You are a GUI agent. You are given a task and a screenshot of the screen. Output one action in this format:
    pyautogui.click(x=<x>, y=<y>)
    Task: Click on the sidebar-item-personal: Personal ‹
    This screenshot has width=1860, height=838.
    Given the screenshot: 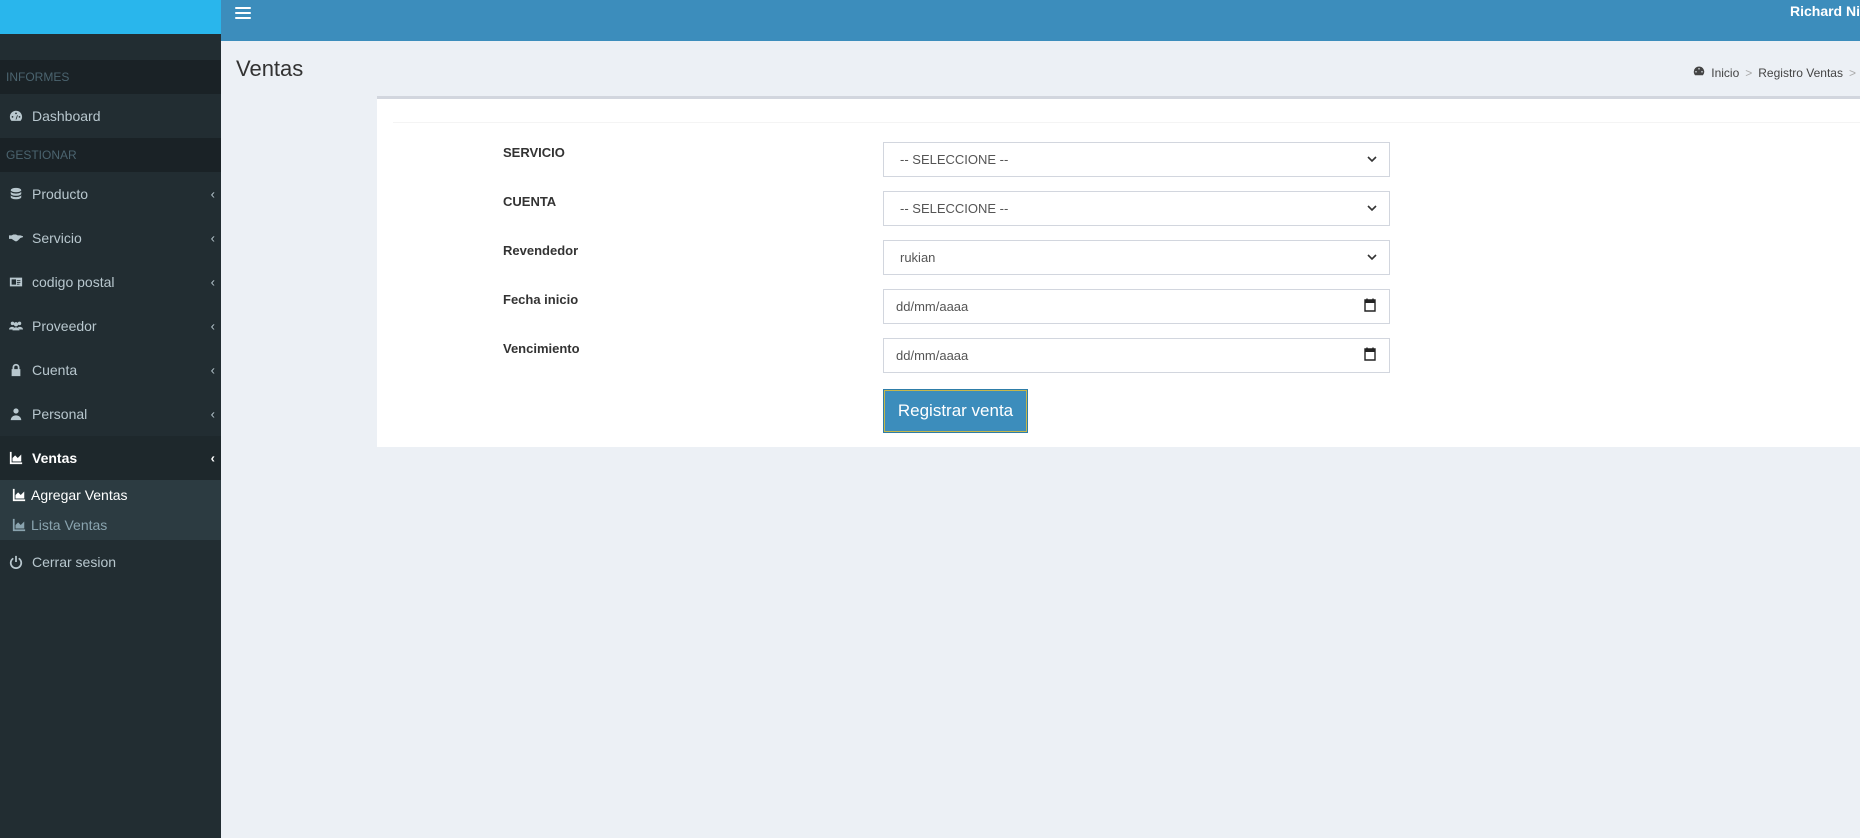 What is the action you would take?
    pyautogui.click(x=110, y=414)
    